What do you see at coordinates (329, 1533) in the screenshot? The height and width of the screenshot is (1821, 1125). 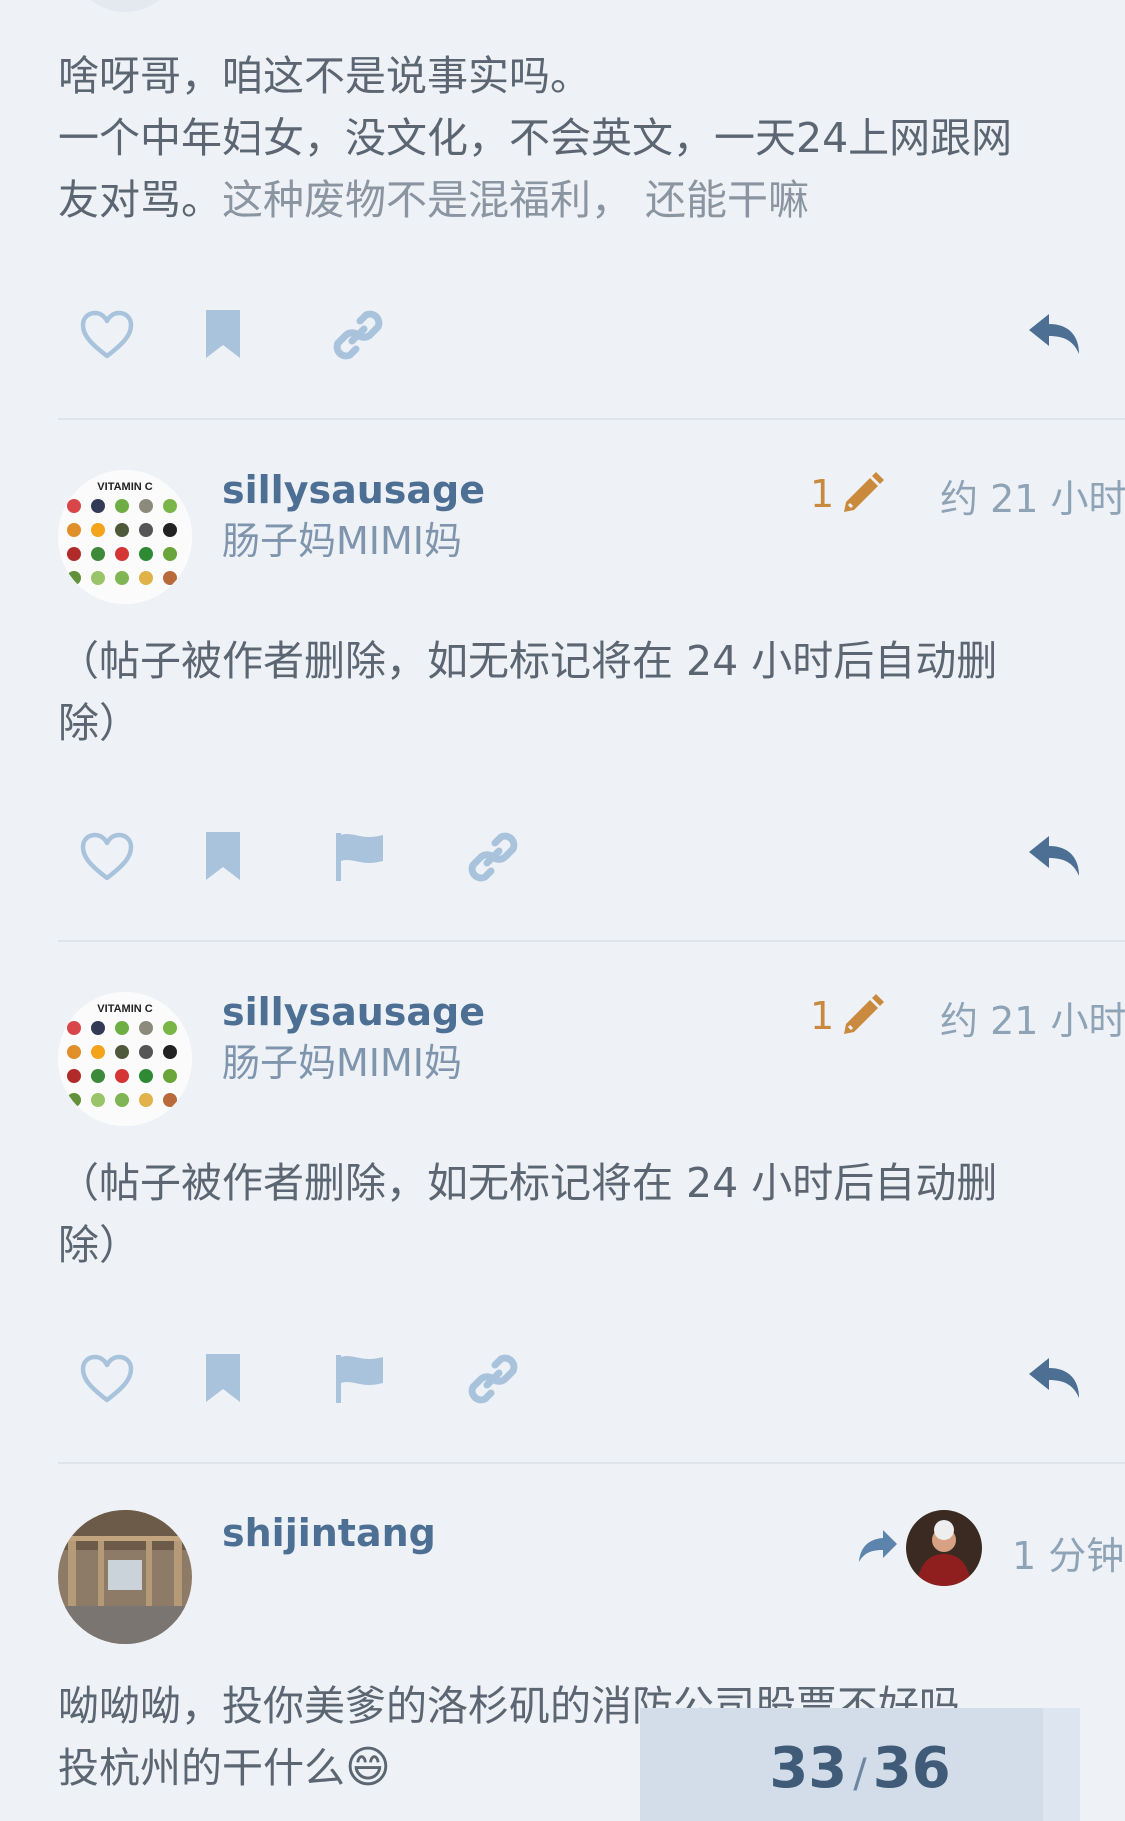 I see `username: shijintang` at bounding box center [329, 1533].